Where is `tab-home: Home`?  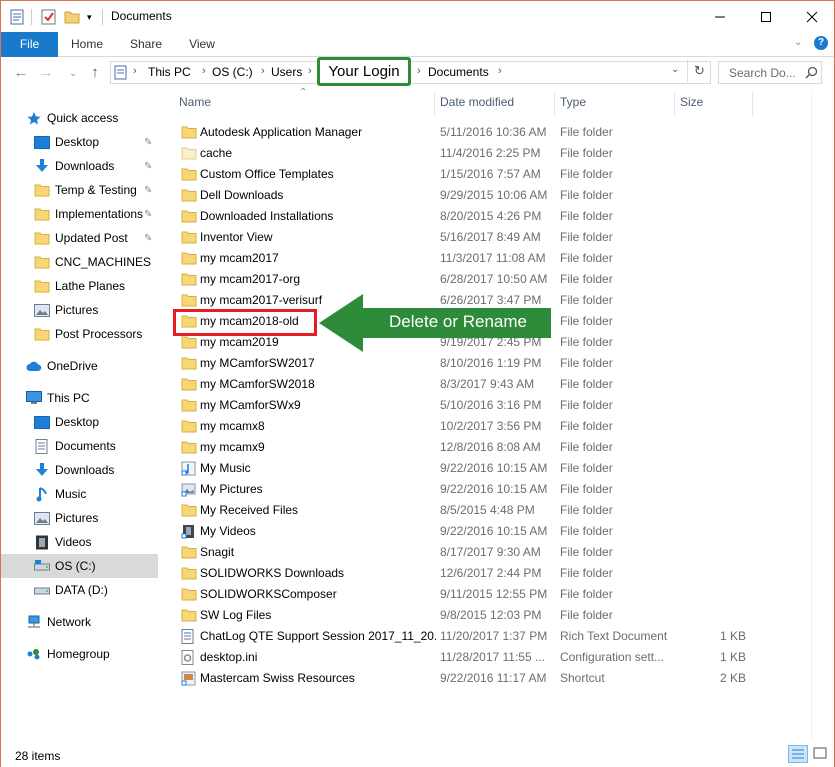 tab-home: Home is located at coordinates (87, 44).